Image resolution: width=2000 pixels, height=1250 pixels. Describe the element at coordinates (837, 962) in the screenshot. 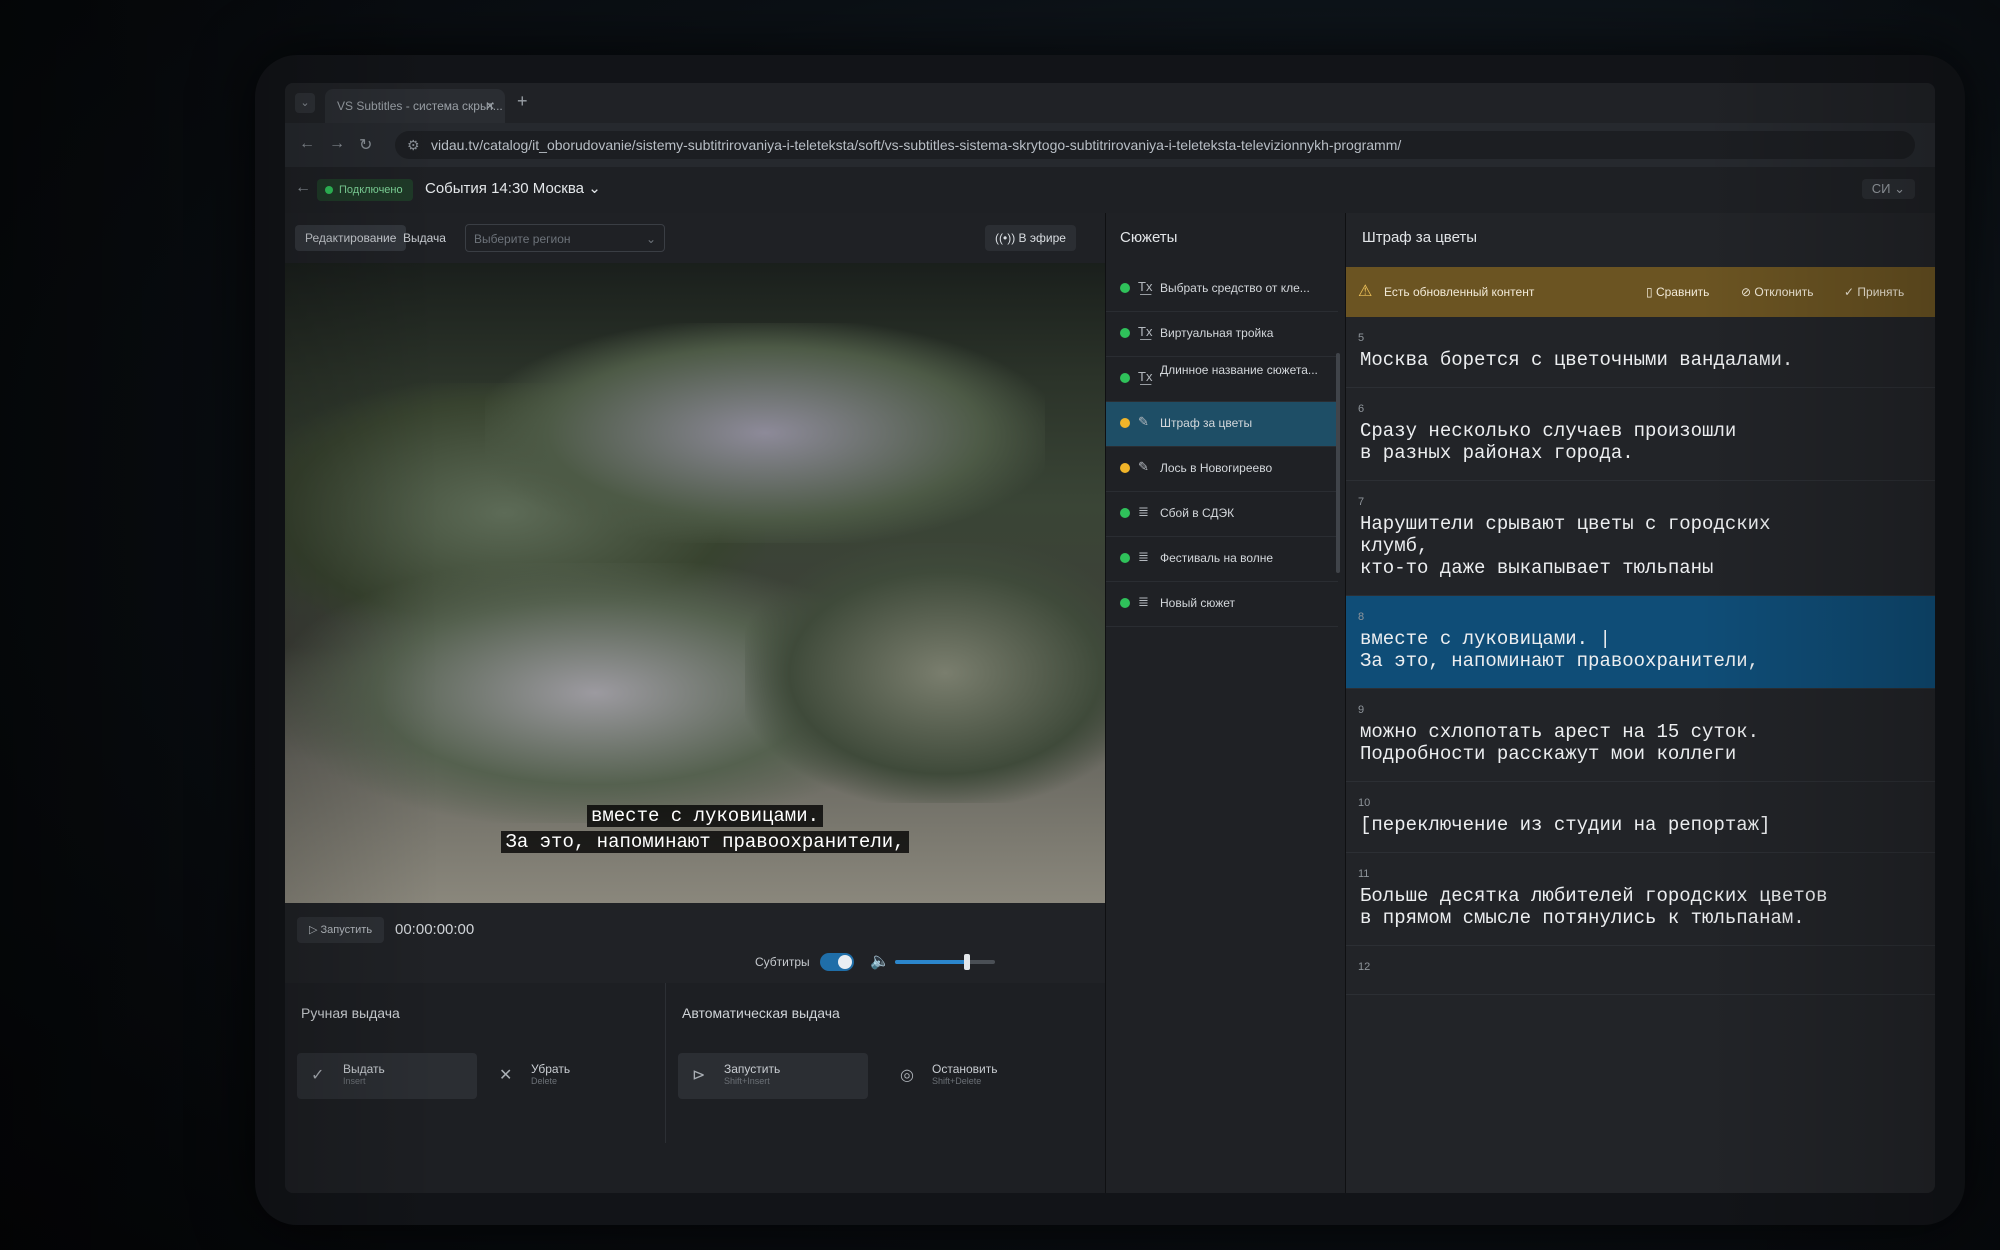

I see `subtitles-toggle` at that location.